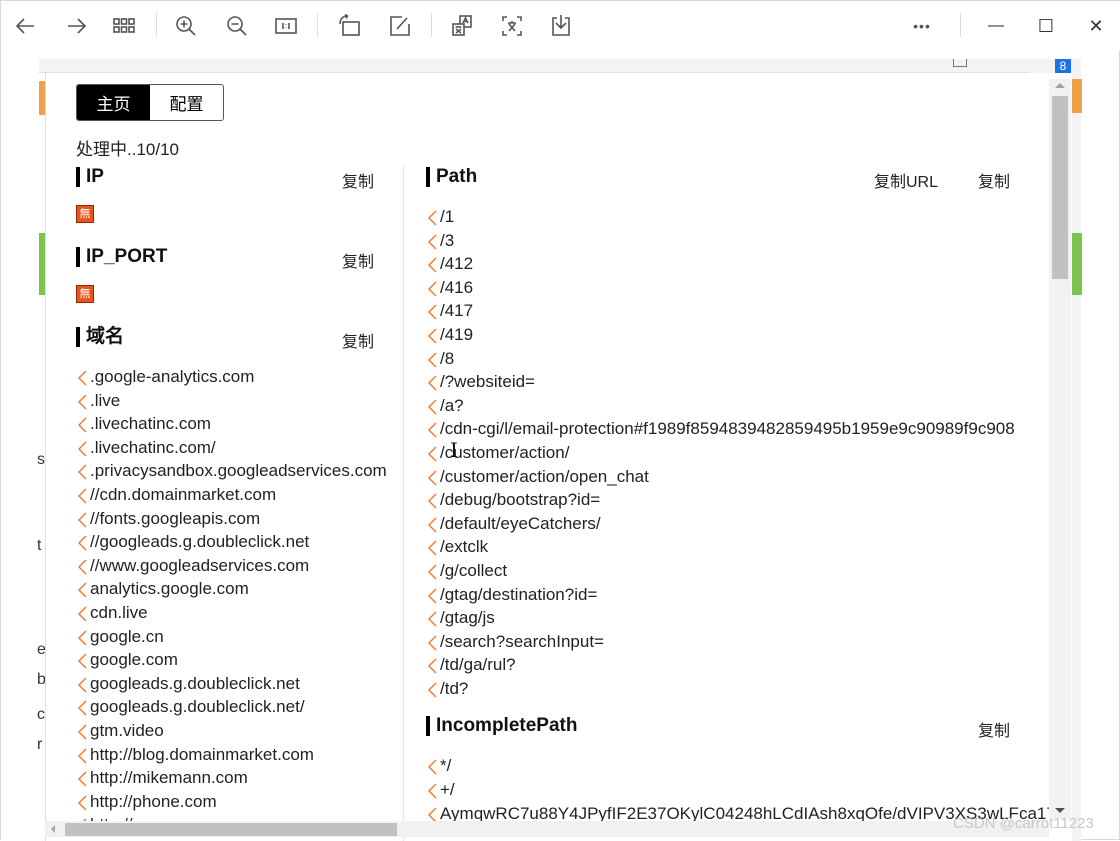 This screenshot has height=841, width=1120. What do you see at coordinates (561, 26) in the screenshot?
I see `download-button` at bounding box center [561, 26].